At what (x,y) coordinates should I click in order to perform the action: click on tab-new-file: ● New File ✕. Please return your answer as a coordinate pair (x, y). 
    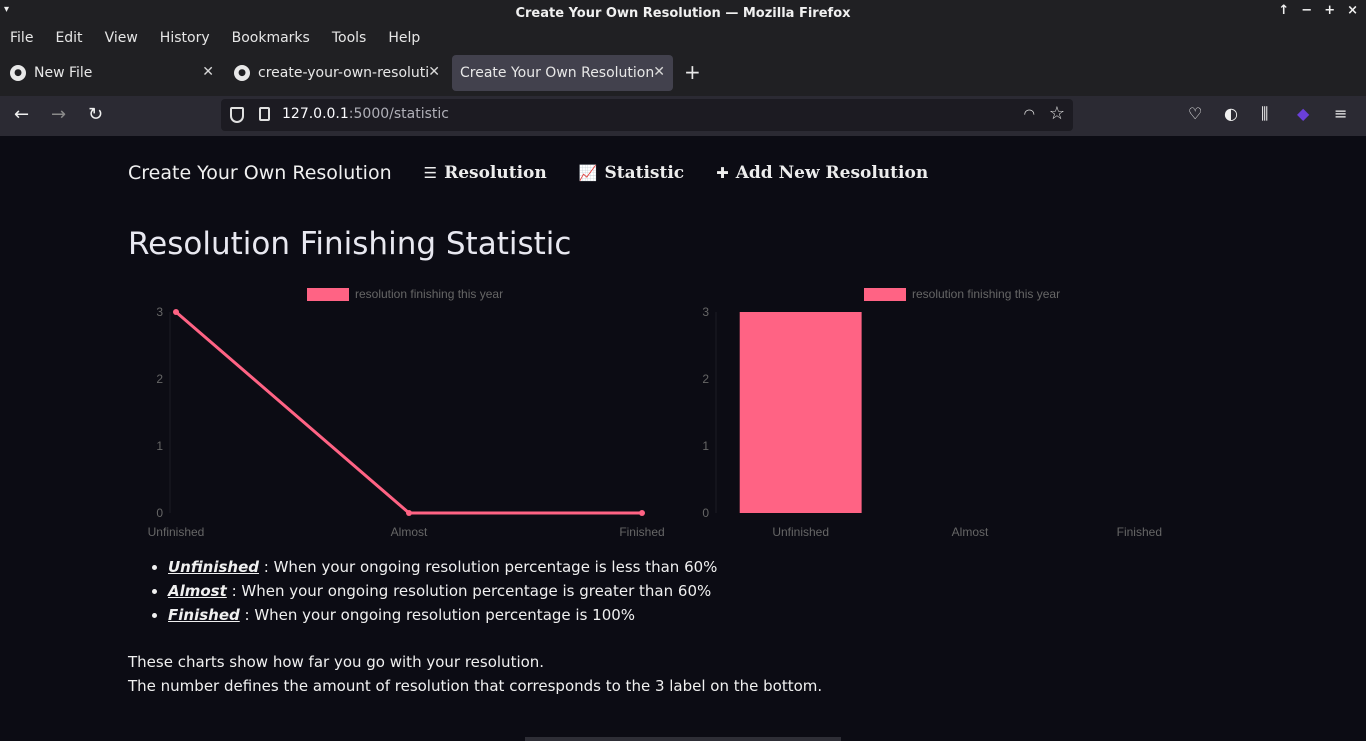
    Looking at the image, I should click on (111, 73).